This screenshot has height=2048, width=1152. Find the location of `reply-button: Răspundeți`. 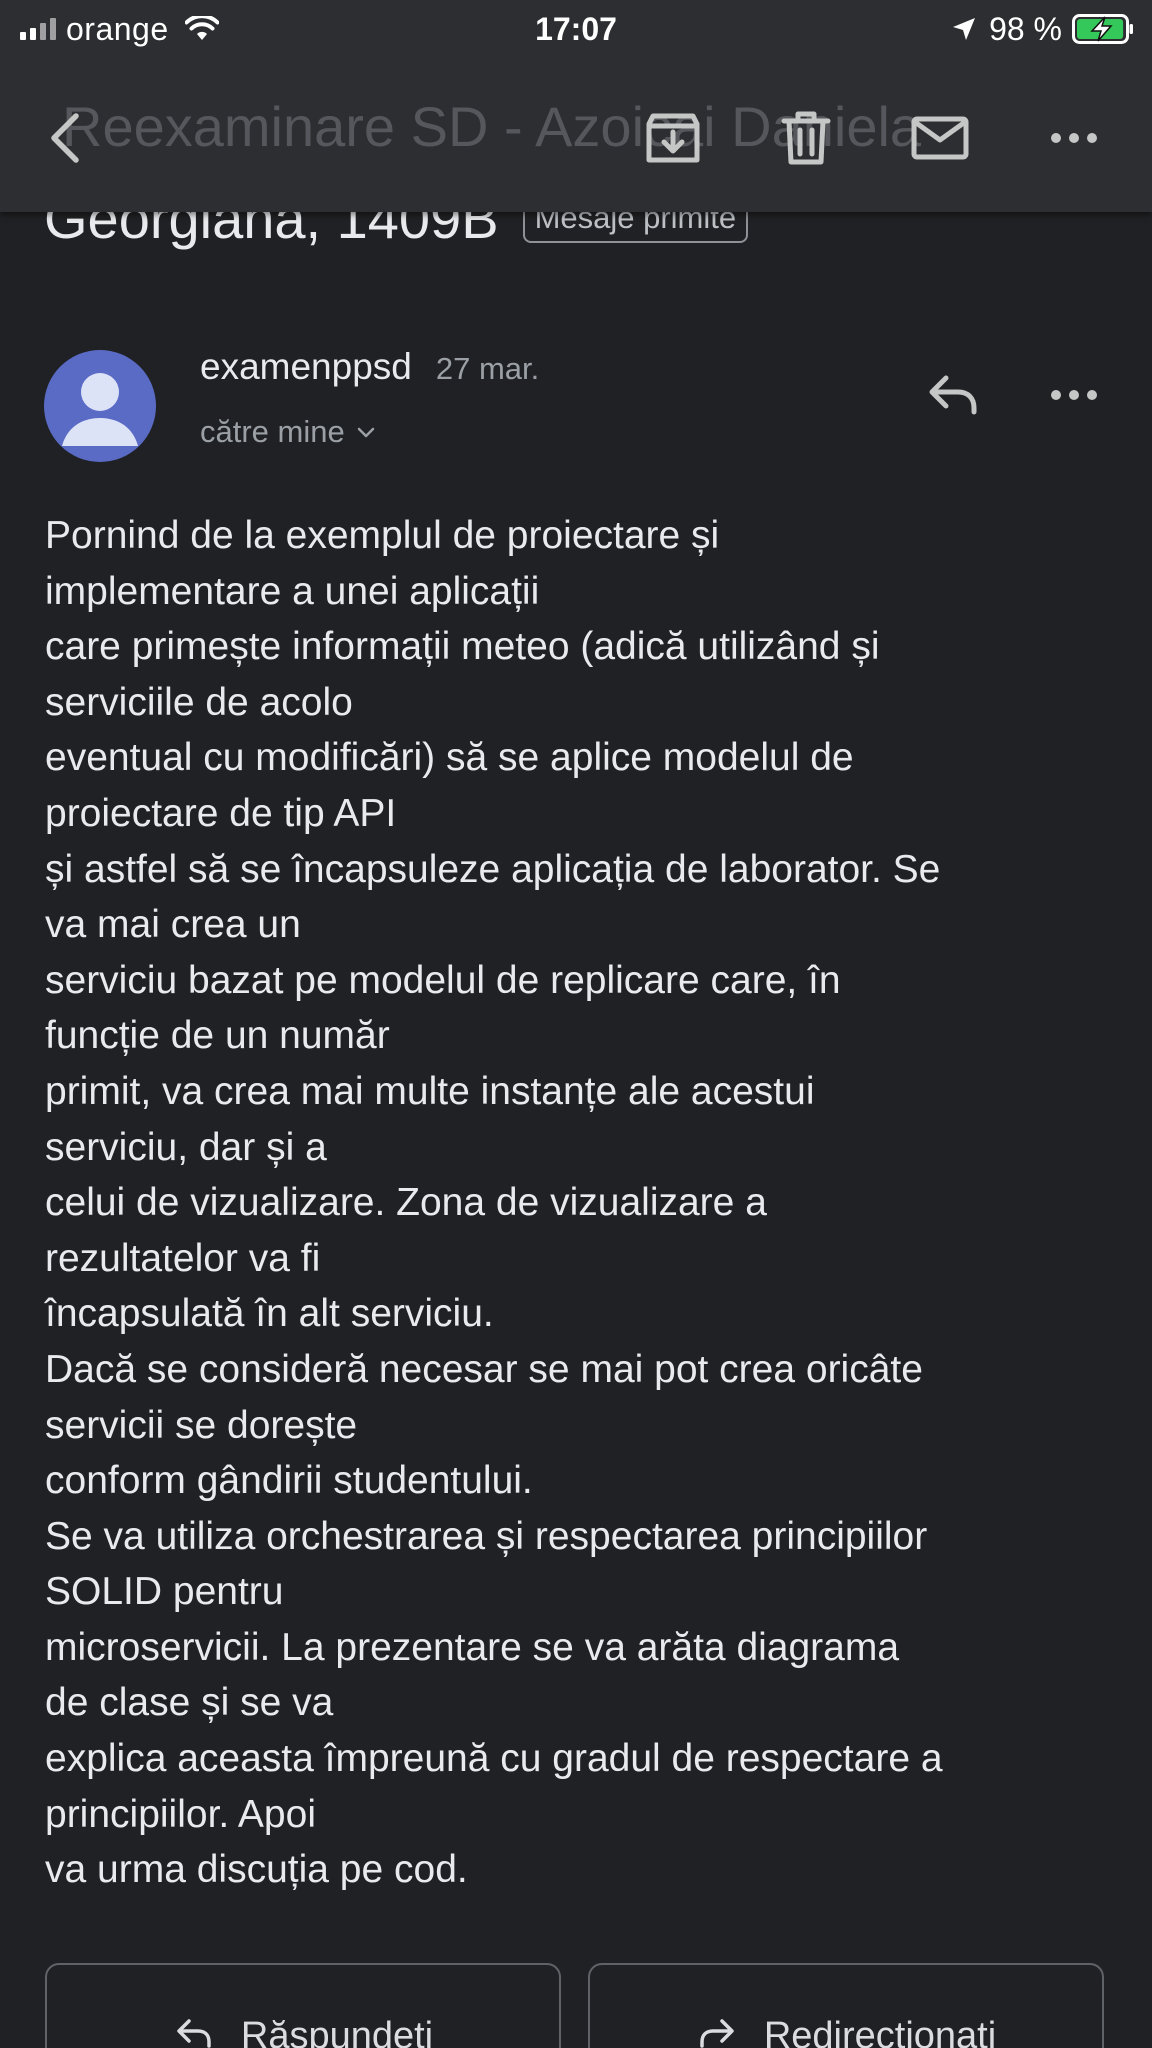

reply-button: Răspundeți is located at coordinates (303, 2005).